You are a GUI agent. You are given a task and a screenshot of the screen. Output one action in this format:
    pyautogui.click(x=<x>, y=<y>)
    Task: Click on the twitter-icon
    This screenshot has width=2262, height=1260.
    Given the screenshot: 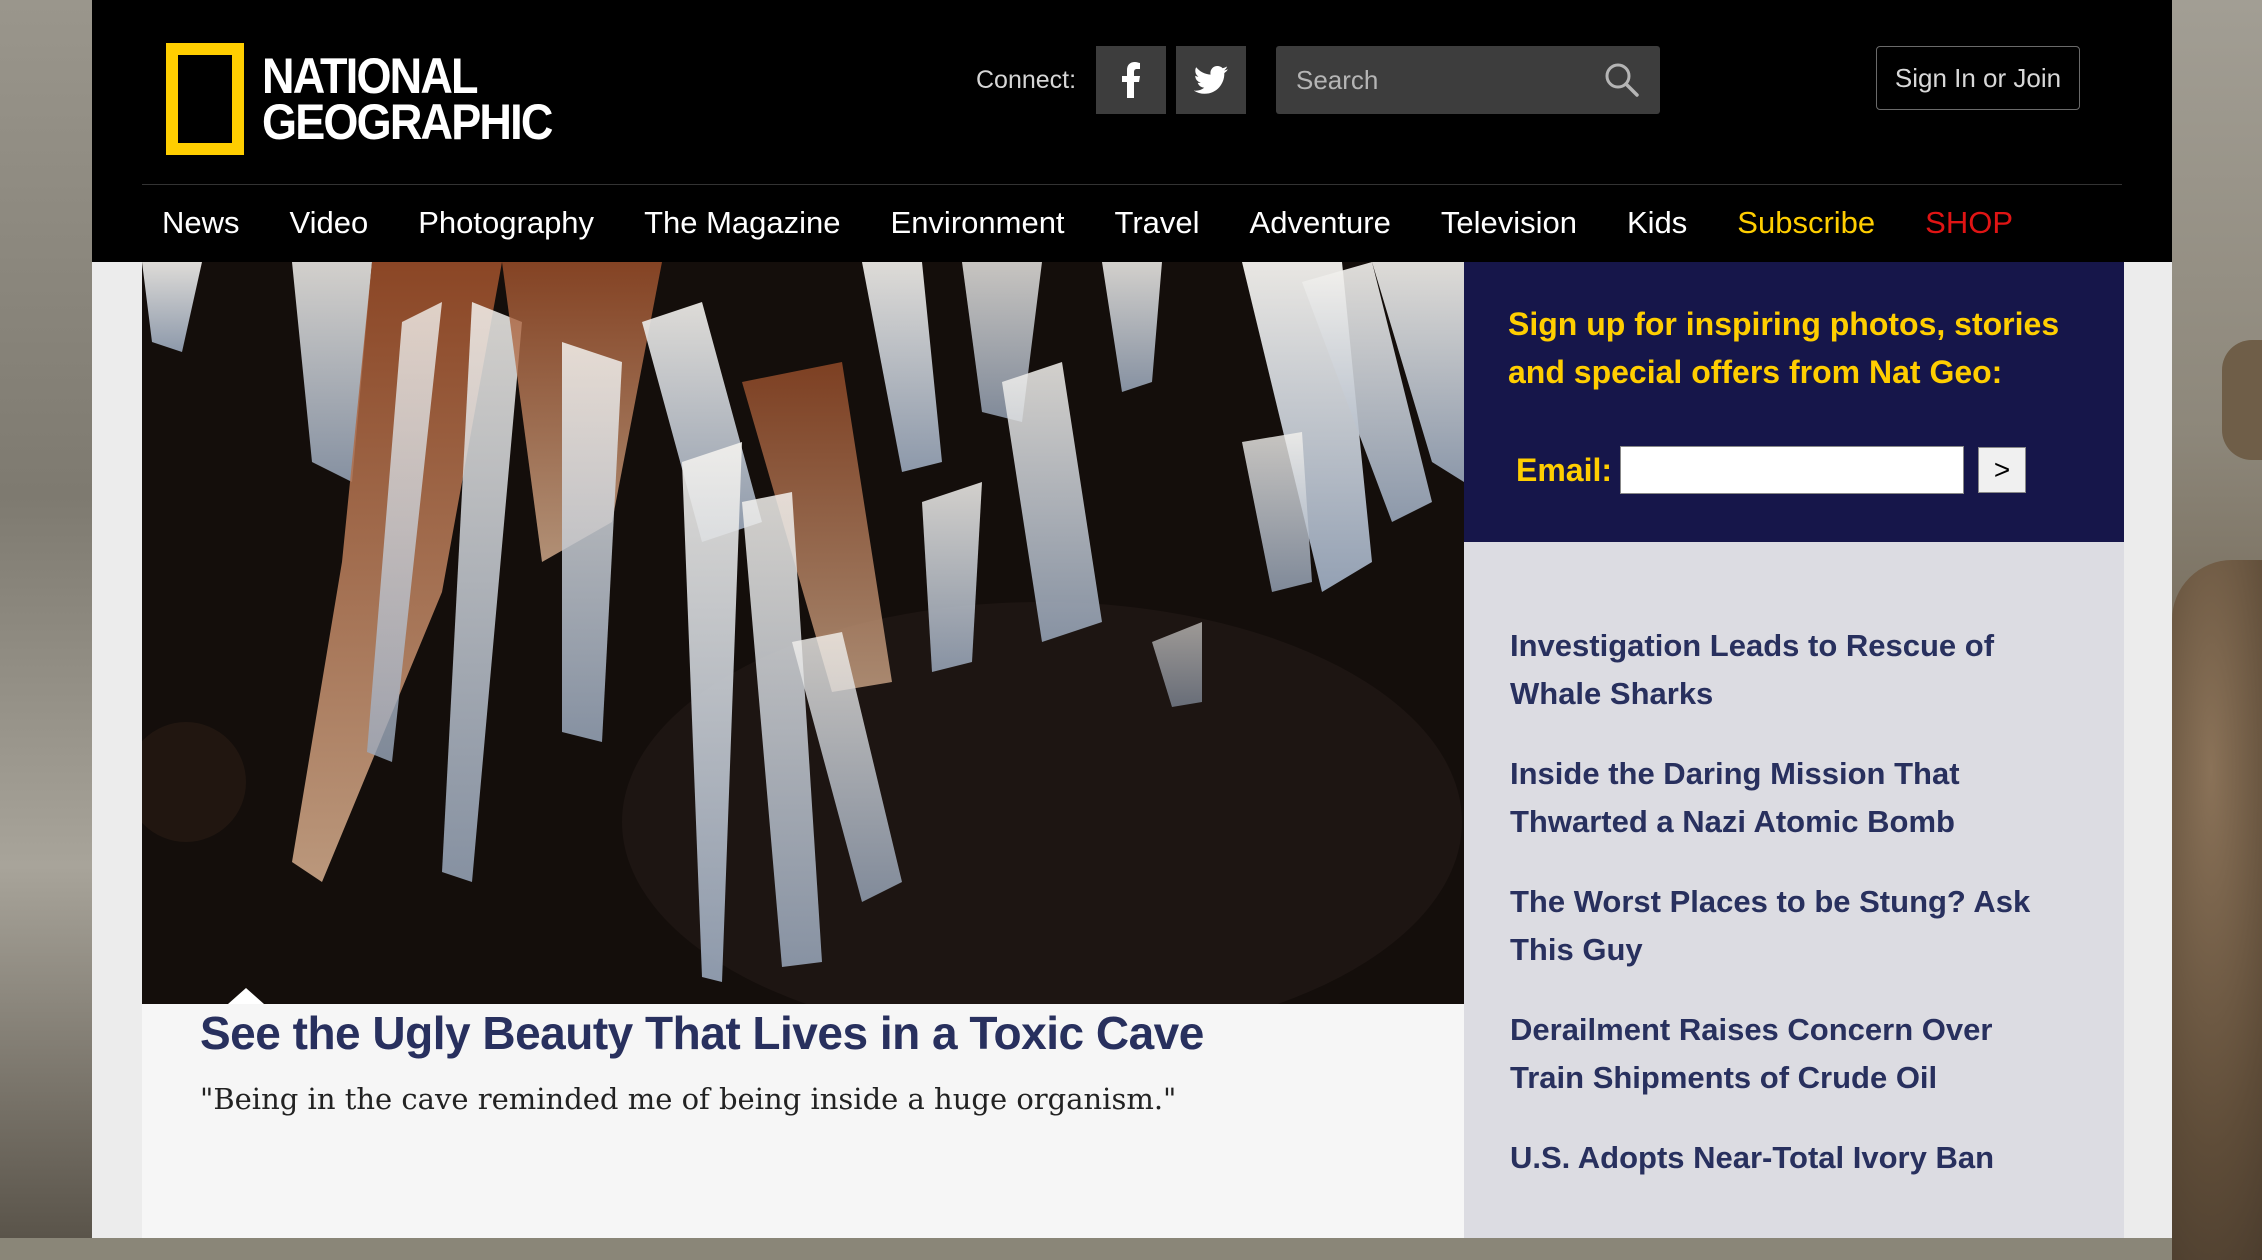 What is the action you would take?
    pyautogui.click(x=1211, y=80)
    